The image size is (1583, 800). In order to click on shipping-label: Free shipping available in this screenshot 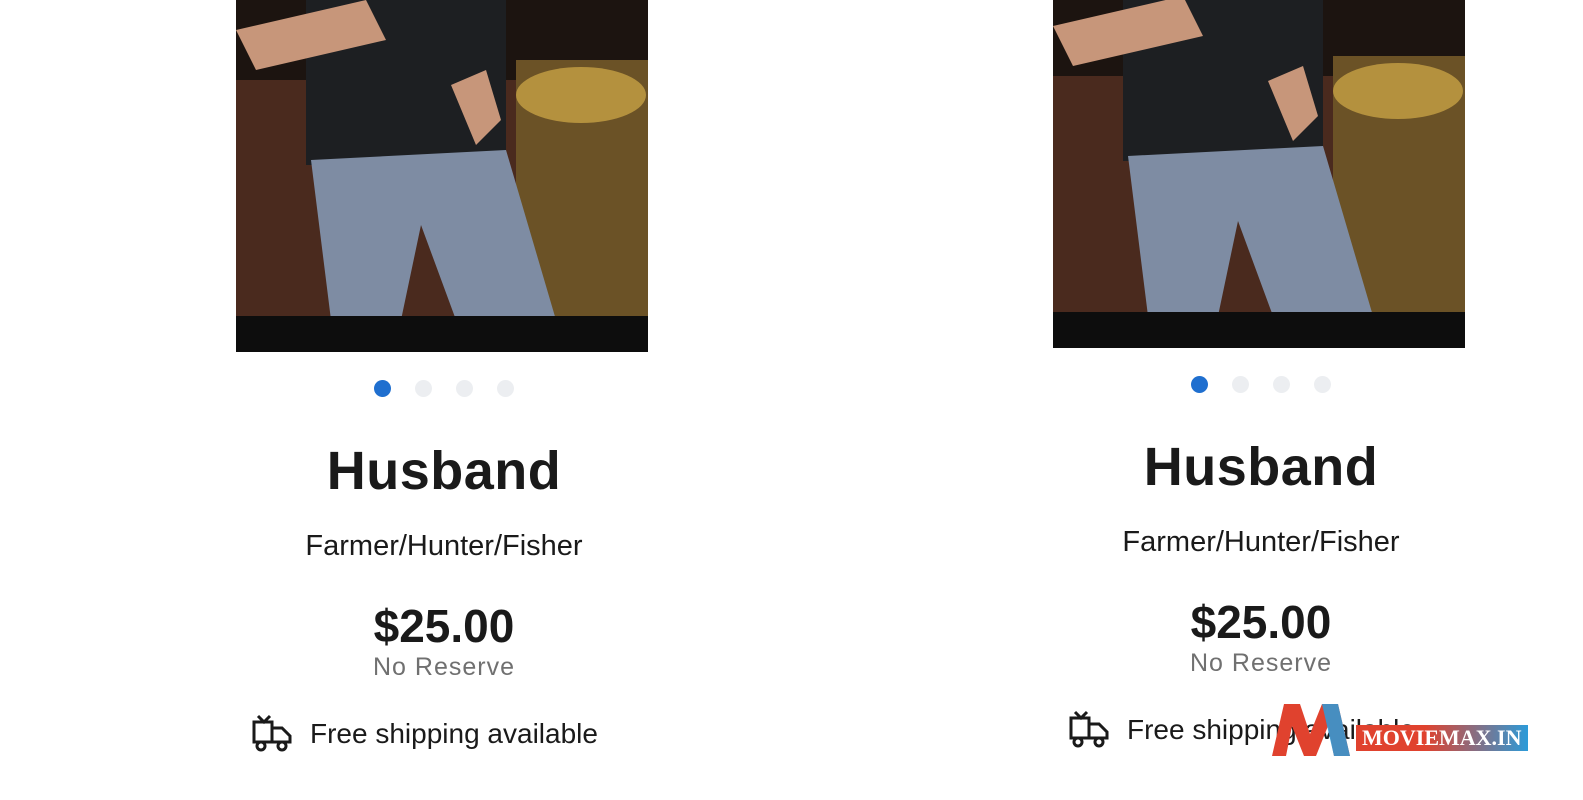, I will do `click(454, 733)`.